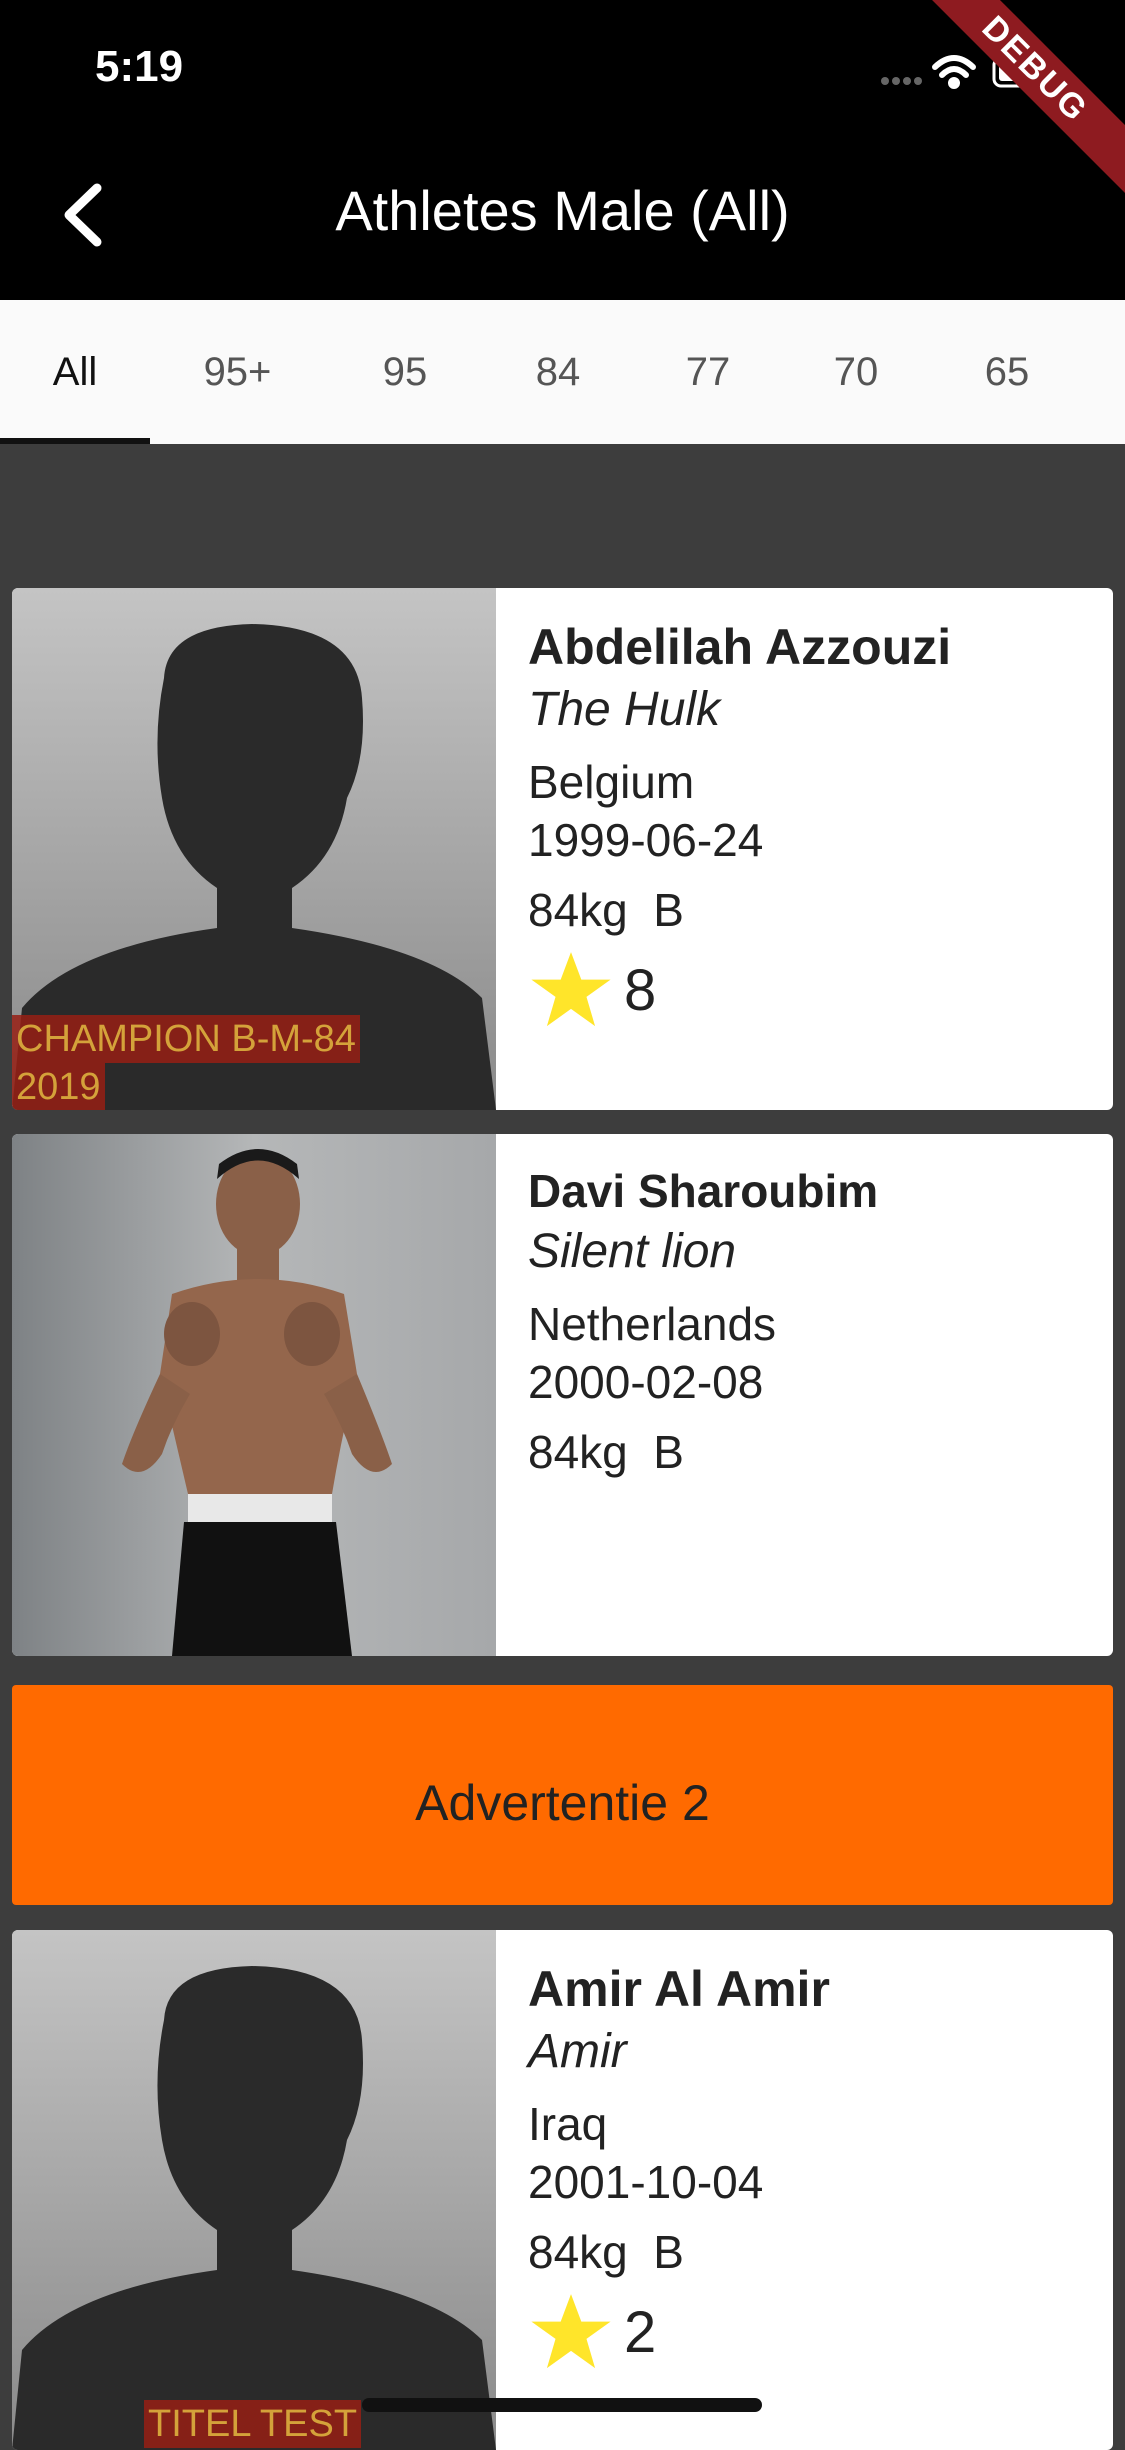  What do you see at coordinates (624, 709) in the screenshot?
I see `athlete-nickname: The Hulk` at bounding box center [624, 709].